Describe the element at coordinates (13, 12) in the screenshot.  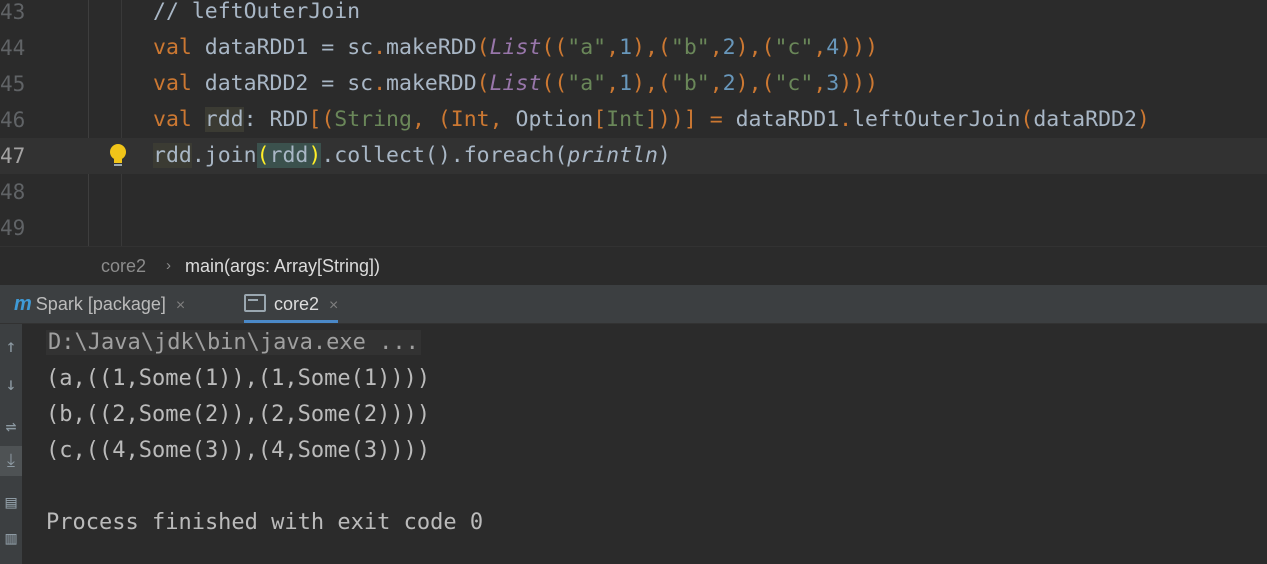
I see `line-number: 43` at that location.